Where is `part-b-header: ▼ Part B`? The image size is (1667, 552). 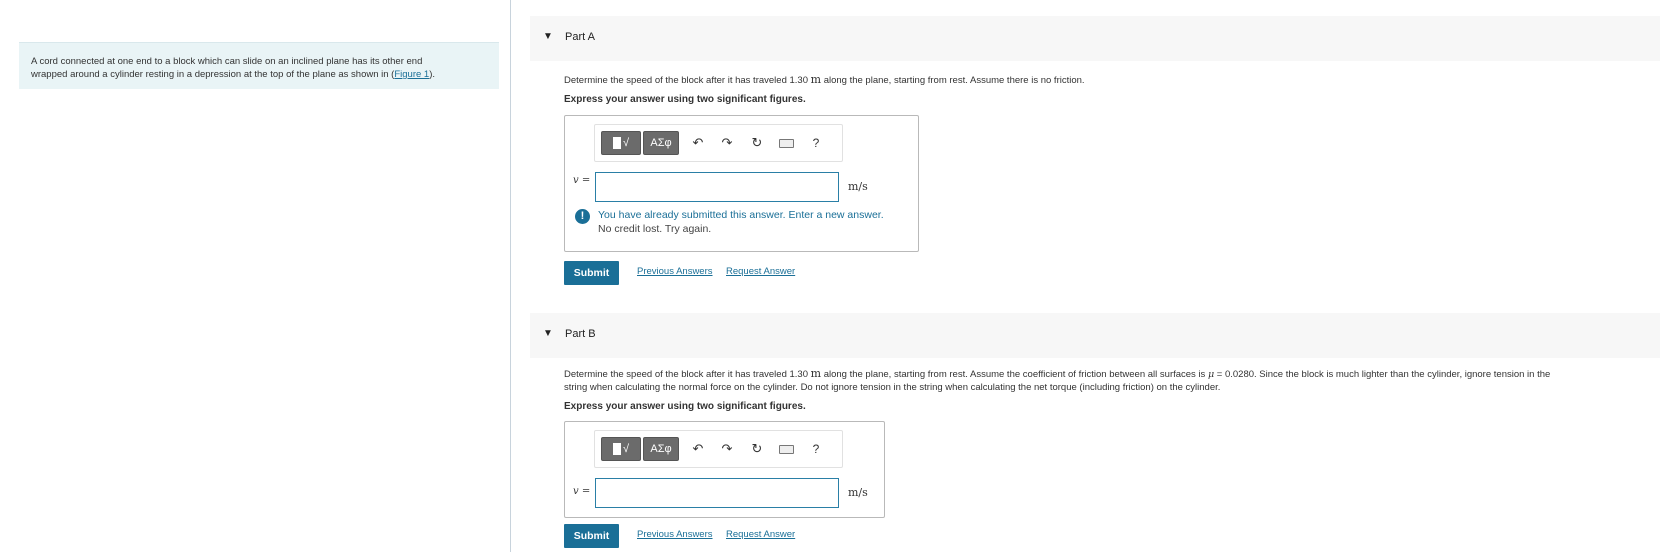
part-b-header: ▼ Part B is located at coordinates (1095, 335).